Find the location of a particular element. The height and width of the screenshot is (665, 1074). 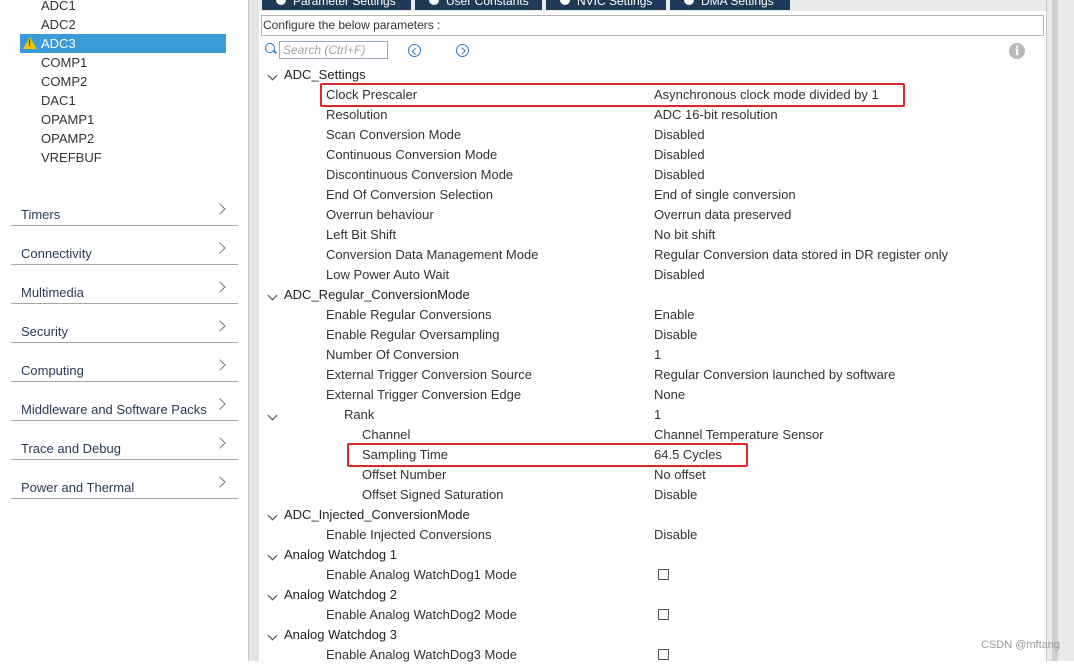

parameter-value: None is located at coordinates (669, 395).